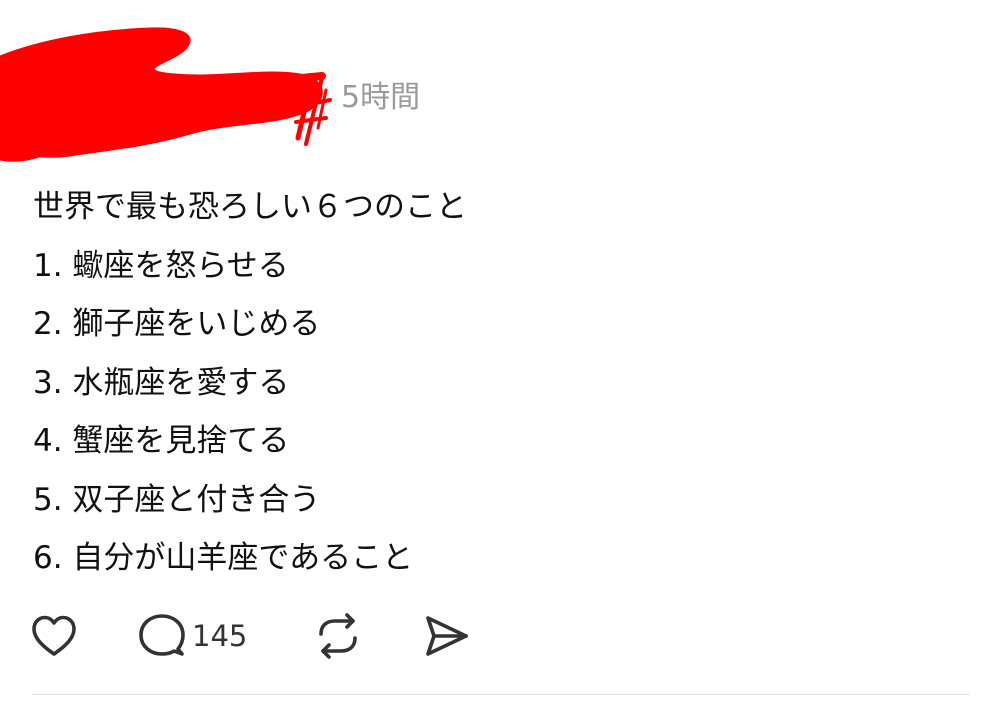 The width and height of the screenshot is (1000, 720). I want to click on send-icon, so click(447, 636).